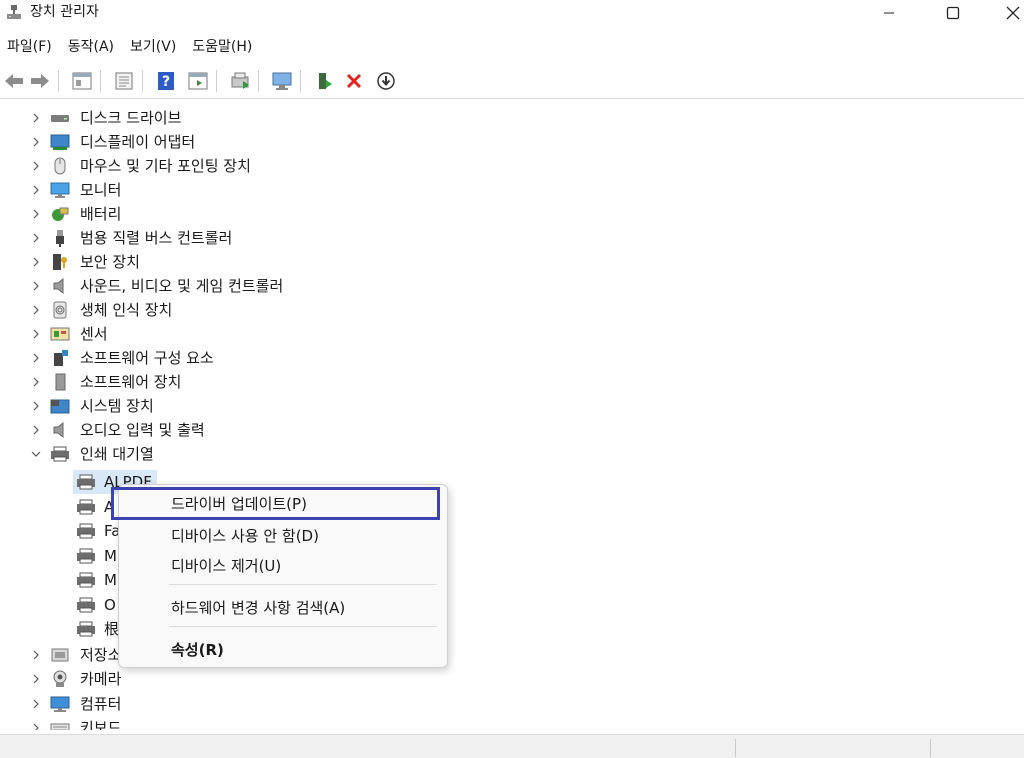 This screenshot has height=758, width=1024. I want to click on properties-sheet-icon, so click(124, 81).